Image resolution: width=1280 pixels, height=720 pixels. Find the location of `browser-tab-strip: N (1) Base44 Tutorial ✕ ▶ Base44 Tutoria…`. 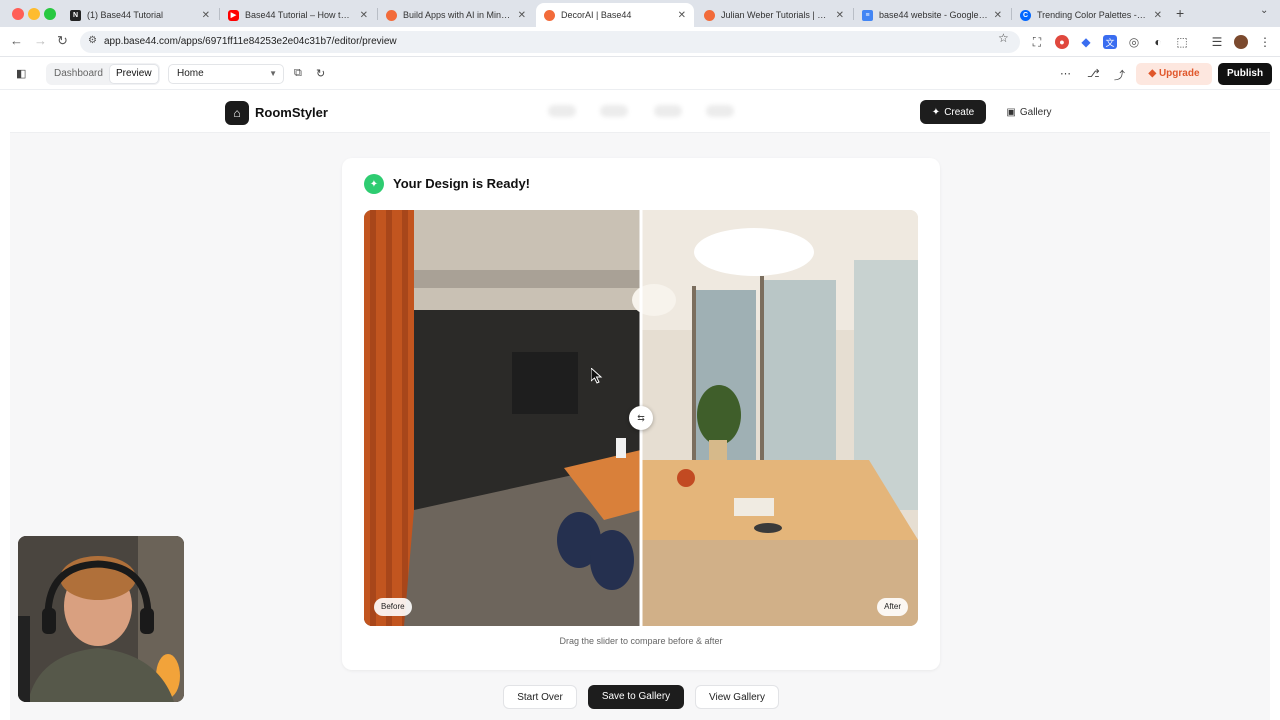

browser-tab-strip: N (1) Base44 Tutorial ✕ ▶ Base44 Tutoria… is located at coordinates (640, 13).